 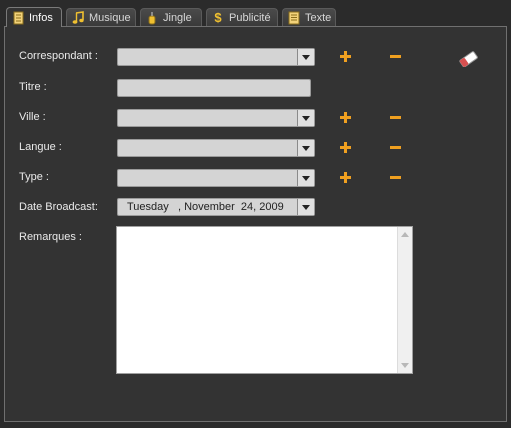 I want to click on tab-jingle: Jingle, so click(x=171, y=17).